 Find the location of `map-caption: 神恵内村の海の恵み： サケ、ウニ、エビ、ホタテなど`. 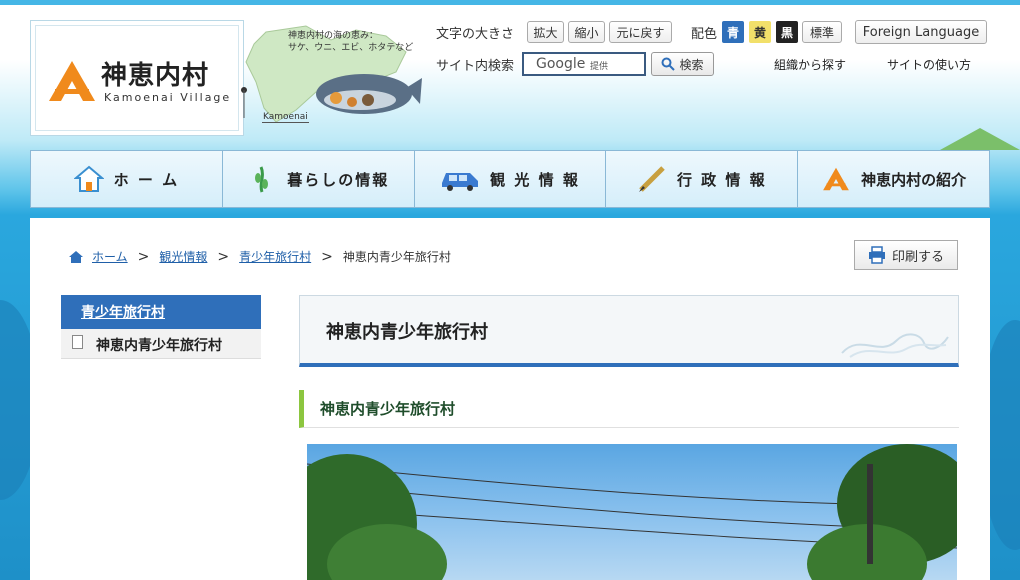

map-caption: 神恵内村の海の恵み： サケ、ウニ、エビ、ホタテなど is located at coordinates (350, 42).